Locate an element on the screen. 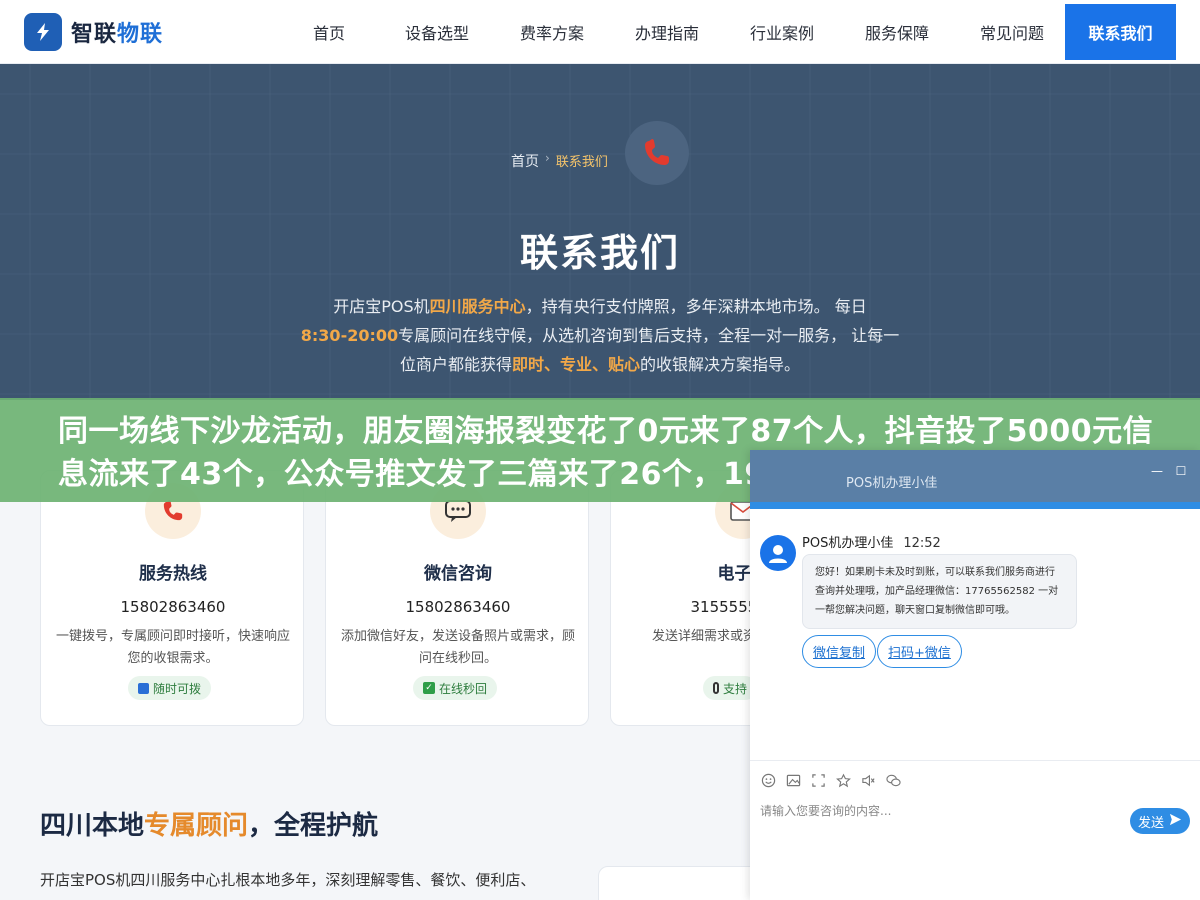  card-description: 添加微信好友，发送设备照片或需求，顾问在线秒回。 is located at coordinates (457, 647).